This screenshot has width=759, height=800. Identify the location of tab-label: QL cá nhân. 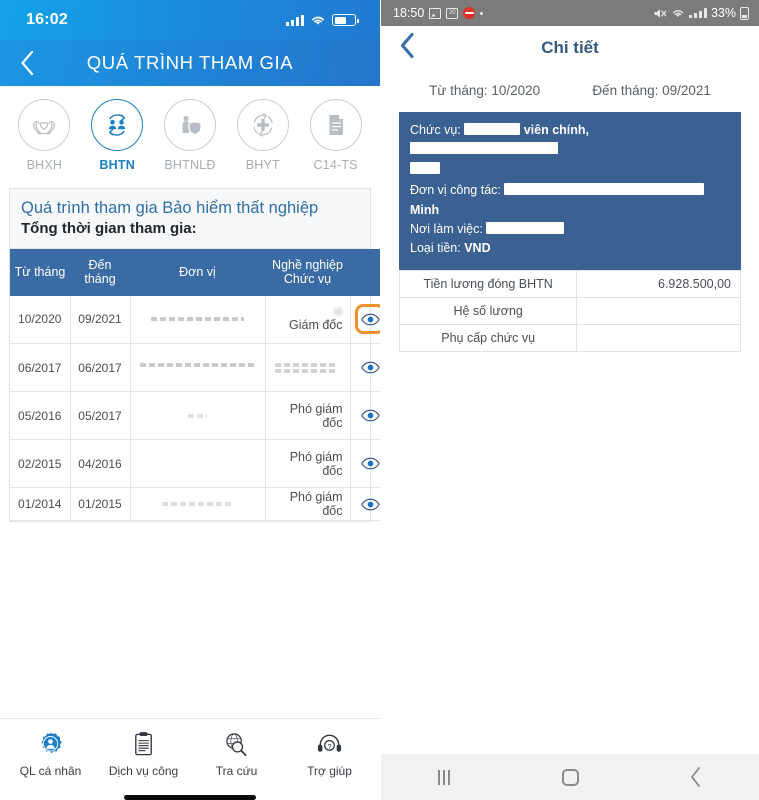
(50, 771).